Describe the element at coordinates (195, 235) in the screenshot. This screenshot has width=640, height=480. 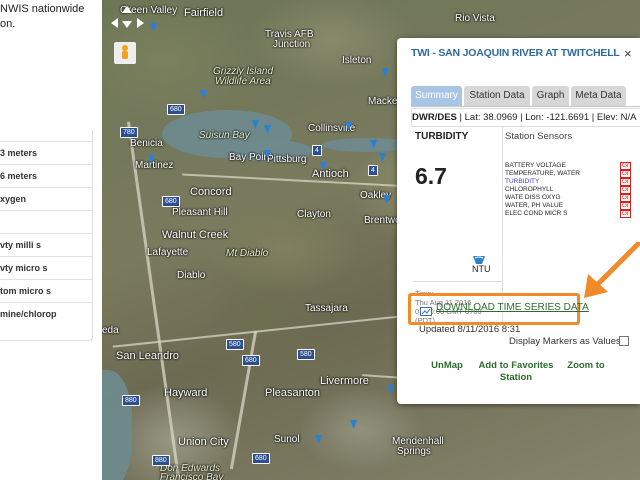
I see `city-label: Walnut Creek` at that location.